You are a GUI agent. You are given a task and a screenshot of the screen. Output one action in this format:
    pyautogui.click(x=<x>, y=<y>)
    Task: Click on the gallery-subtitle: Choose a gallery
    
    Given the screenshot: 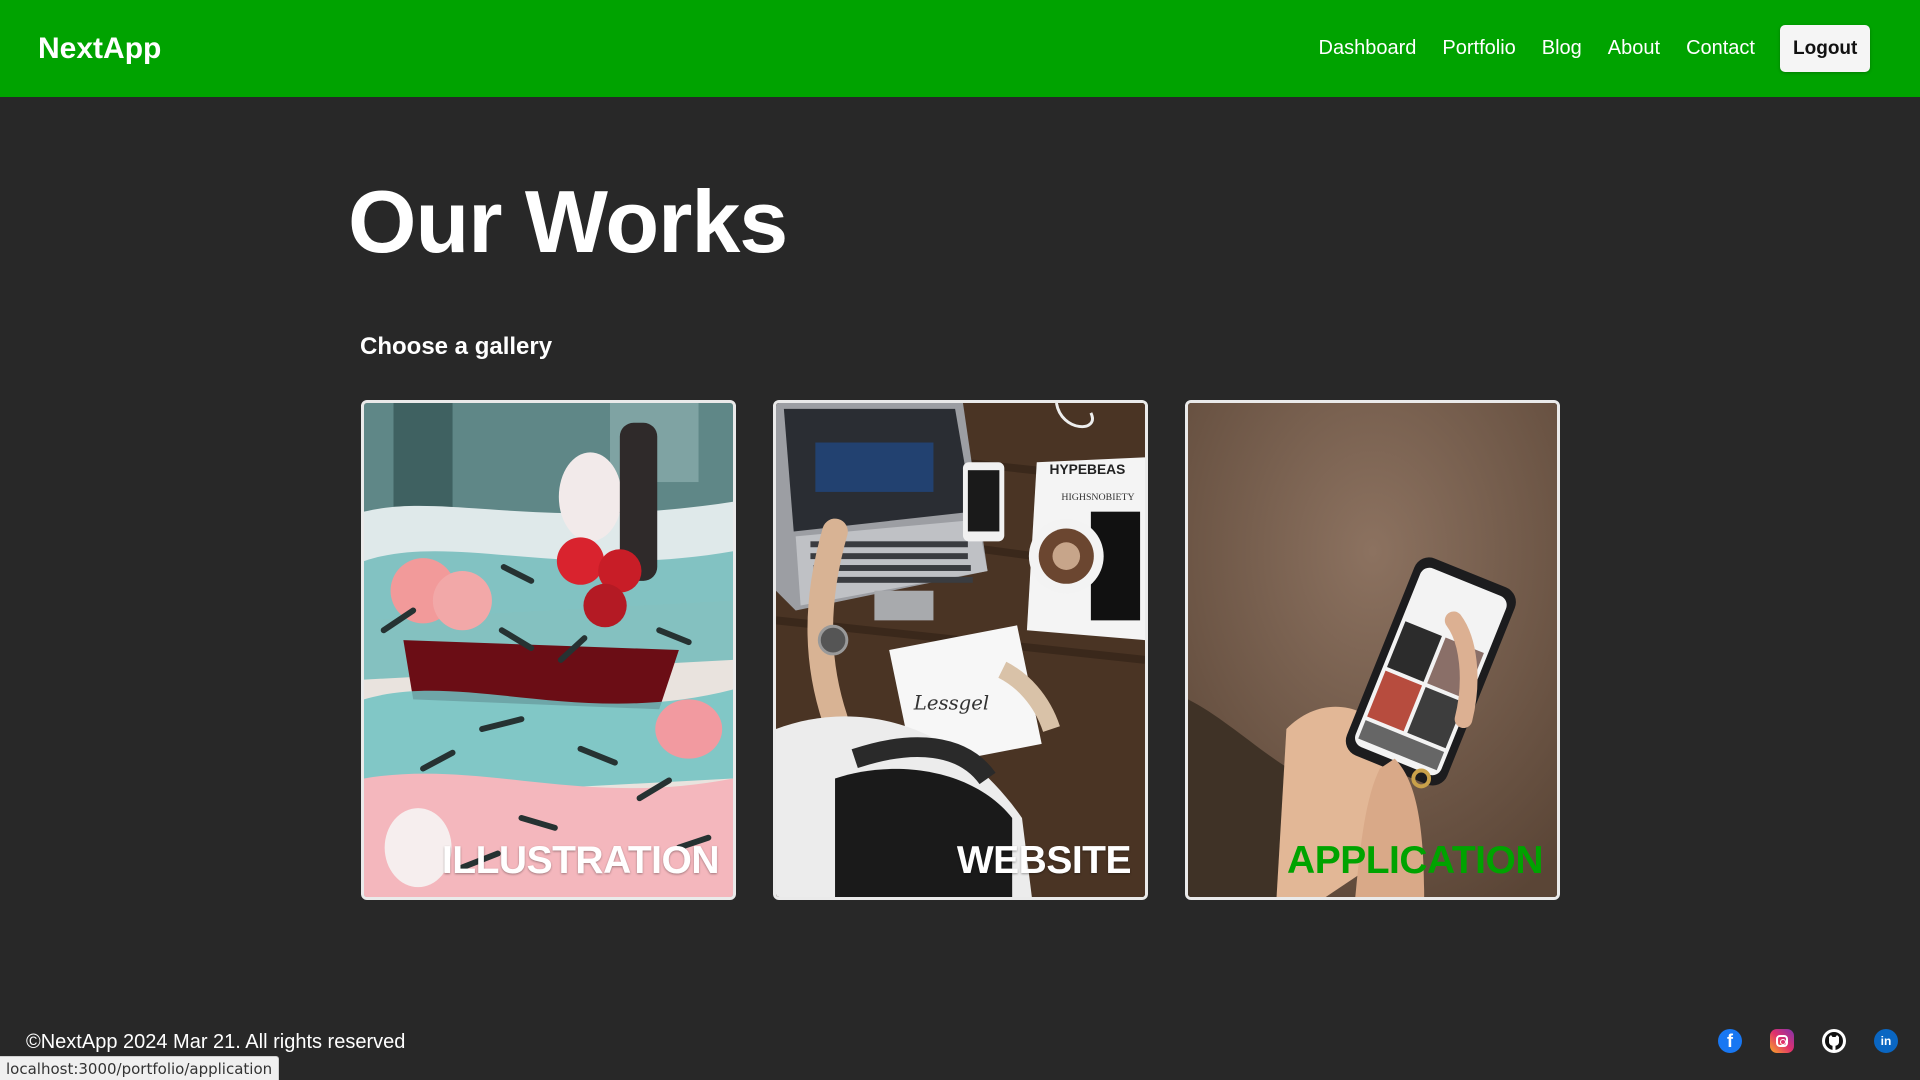 What is the action you would take?
    pyautogui.click(x=456, y=346)
    